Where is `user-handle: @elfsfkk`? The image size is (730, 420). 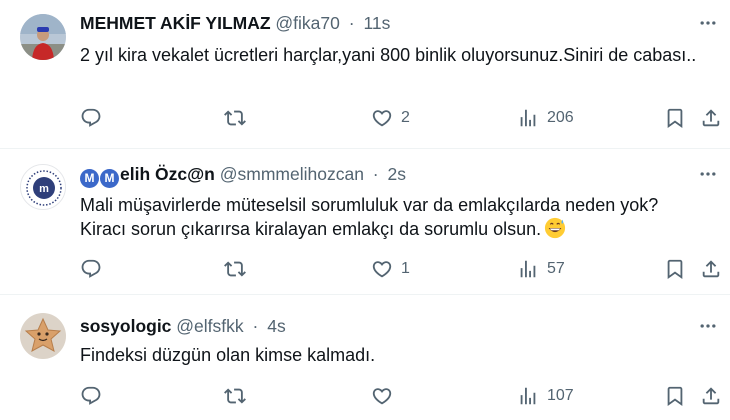 user-handle: @elfsfkk is located at coordinates (209, 326).